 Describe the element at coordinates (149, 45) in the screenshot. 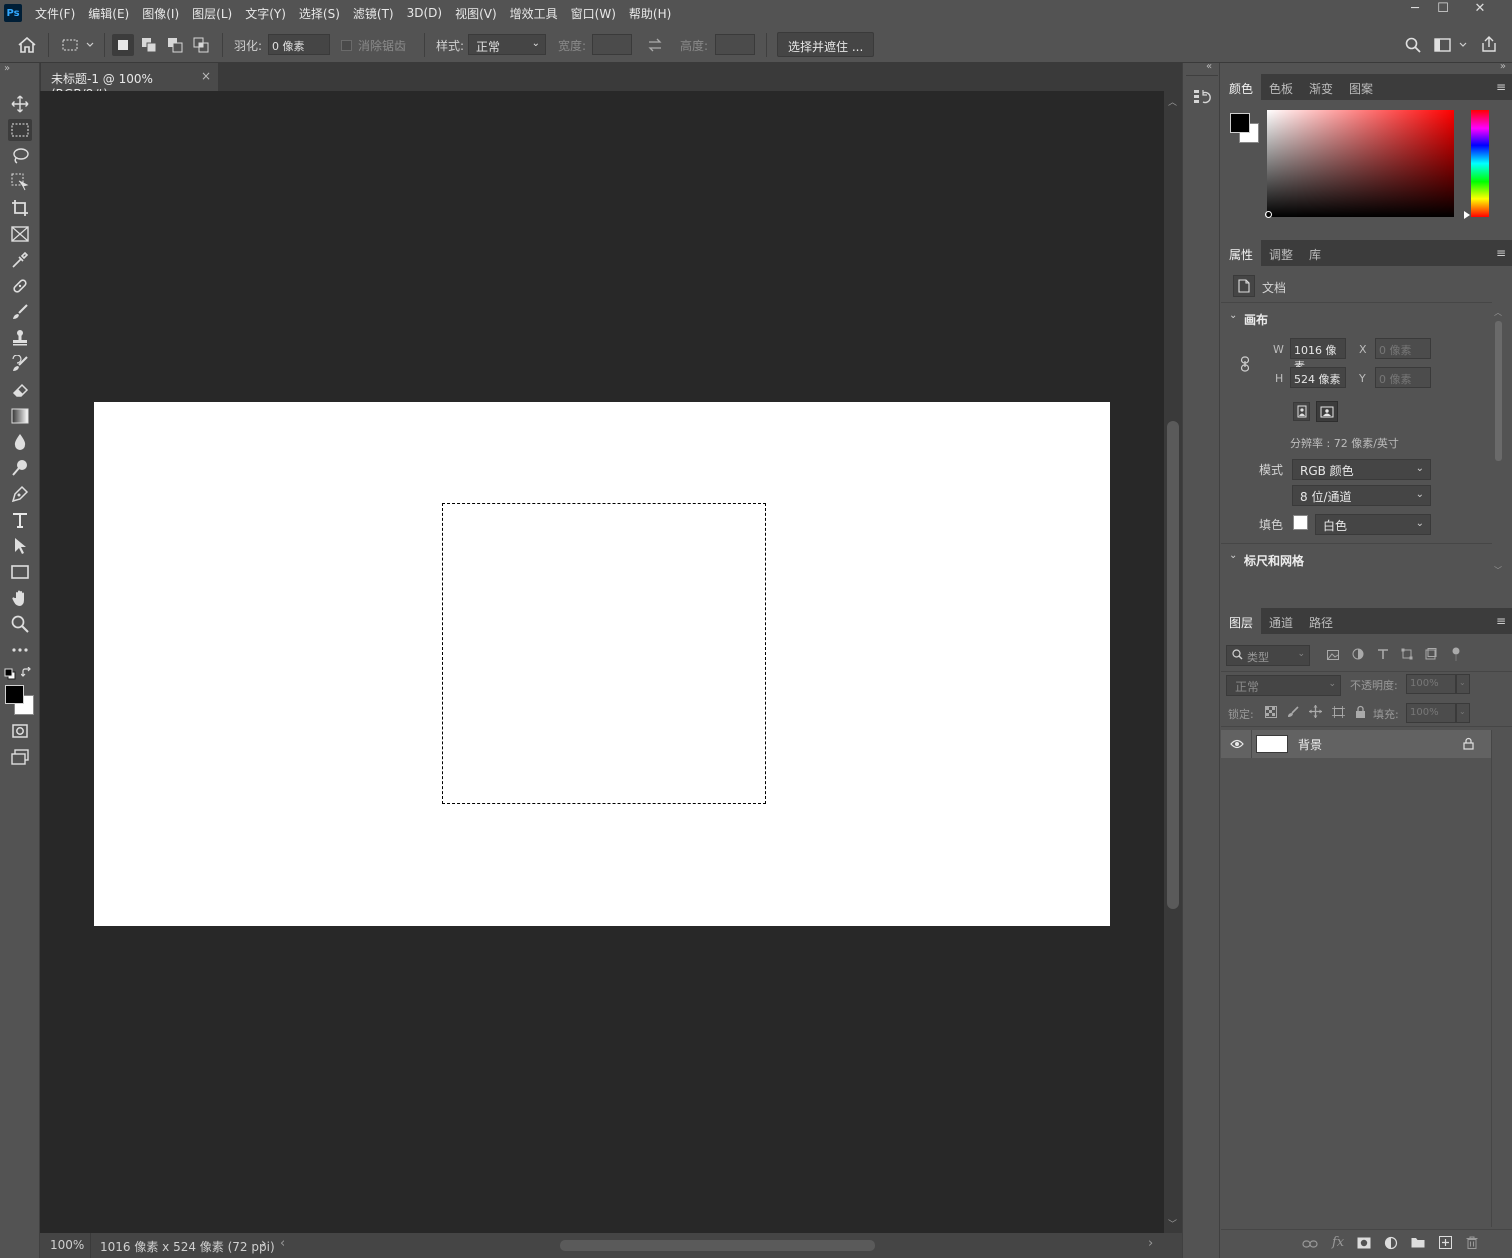

I see `add-to-selection-icon` at that location.